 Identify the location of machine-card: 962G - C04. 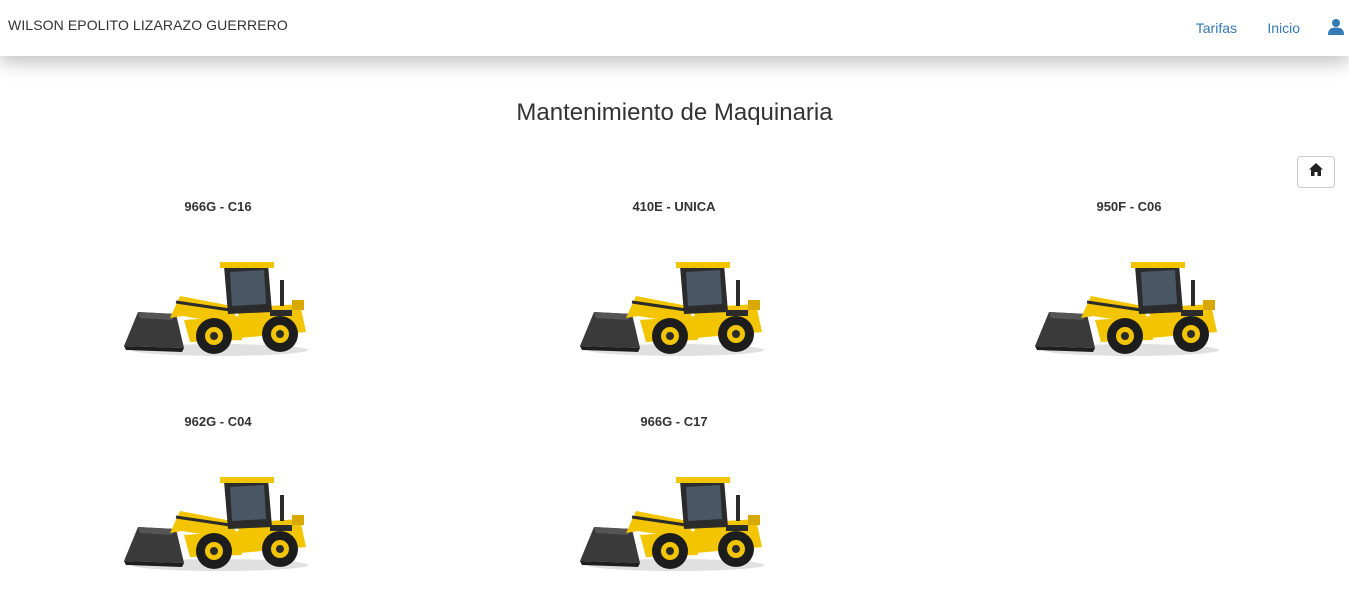
(218, 495).